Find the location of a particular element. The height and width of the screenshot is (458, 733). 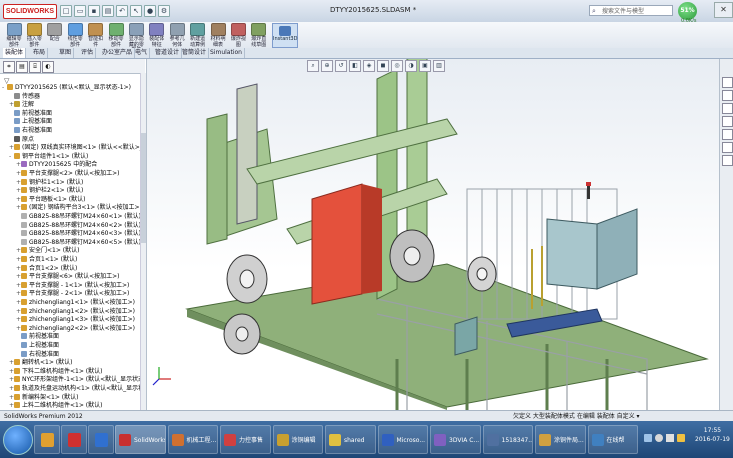

tree-node: +轨道及托盘运动机构<1> (默认<默认_显示状态-1>) is located at coordinates (74, 389).